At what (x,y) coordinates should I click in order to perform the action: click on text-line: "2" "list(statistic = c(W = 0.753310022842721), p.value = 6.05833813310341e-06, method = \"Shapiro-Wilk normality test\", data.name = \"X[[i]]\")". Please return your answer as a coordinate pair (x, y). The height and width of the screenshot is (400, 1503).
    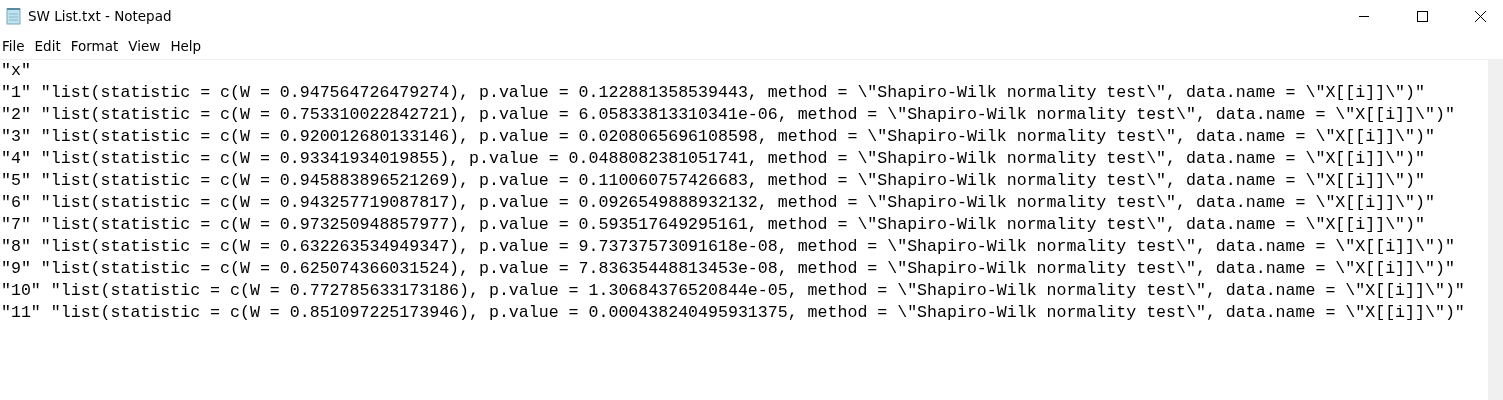
    Looking at the image, I should click on (727, 115).